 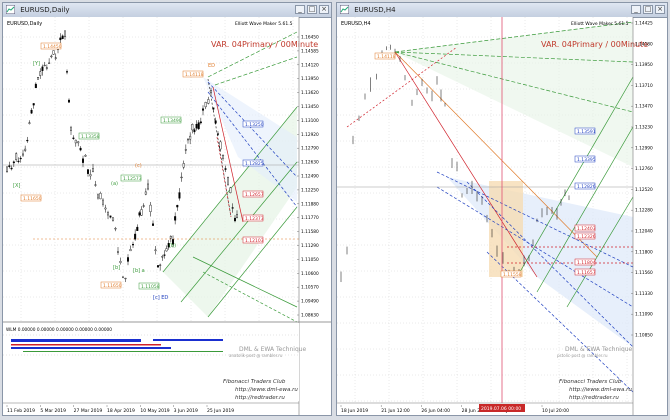 What do you see at coordinates (254, 241) in the screenshot?
I see `box-label: 1.12103` at bounding box center [254, 241].